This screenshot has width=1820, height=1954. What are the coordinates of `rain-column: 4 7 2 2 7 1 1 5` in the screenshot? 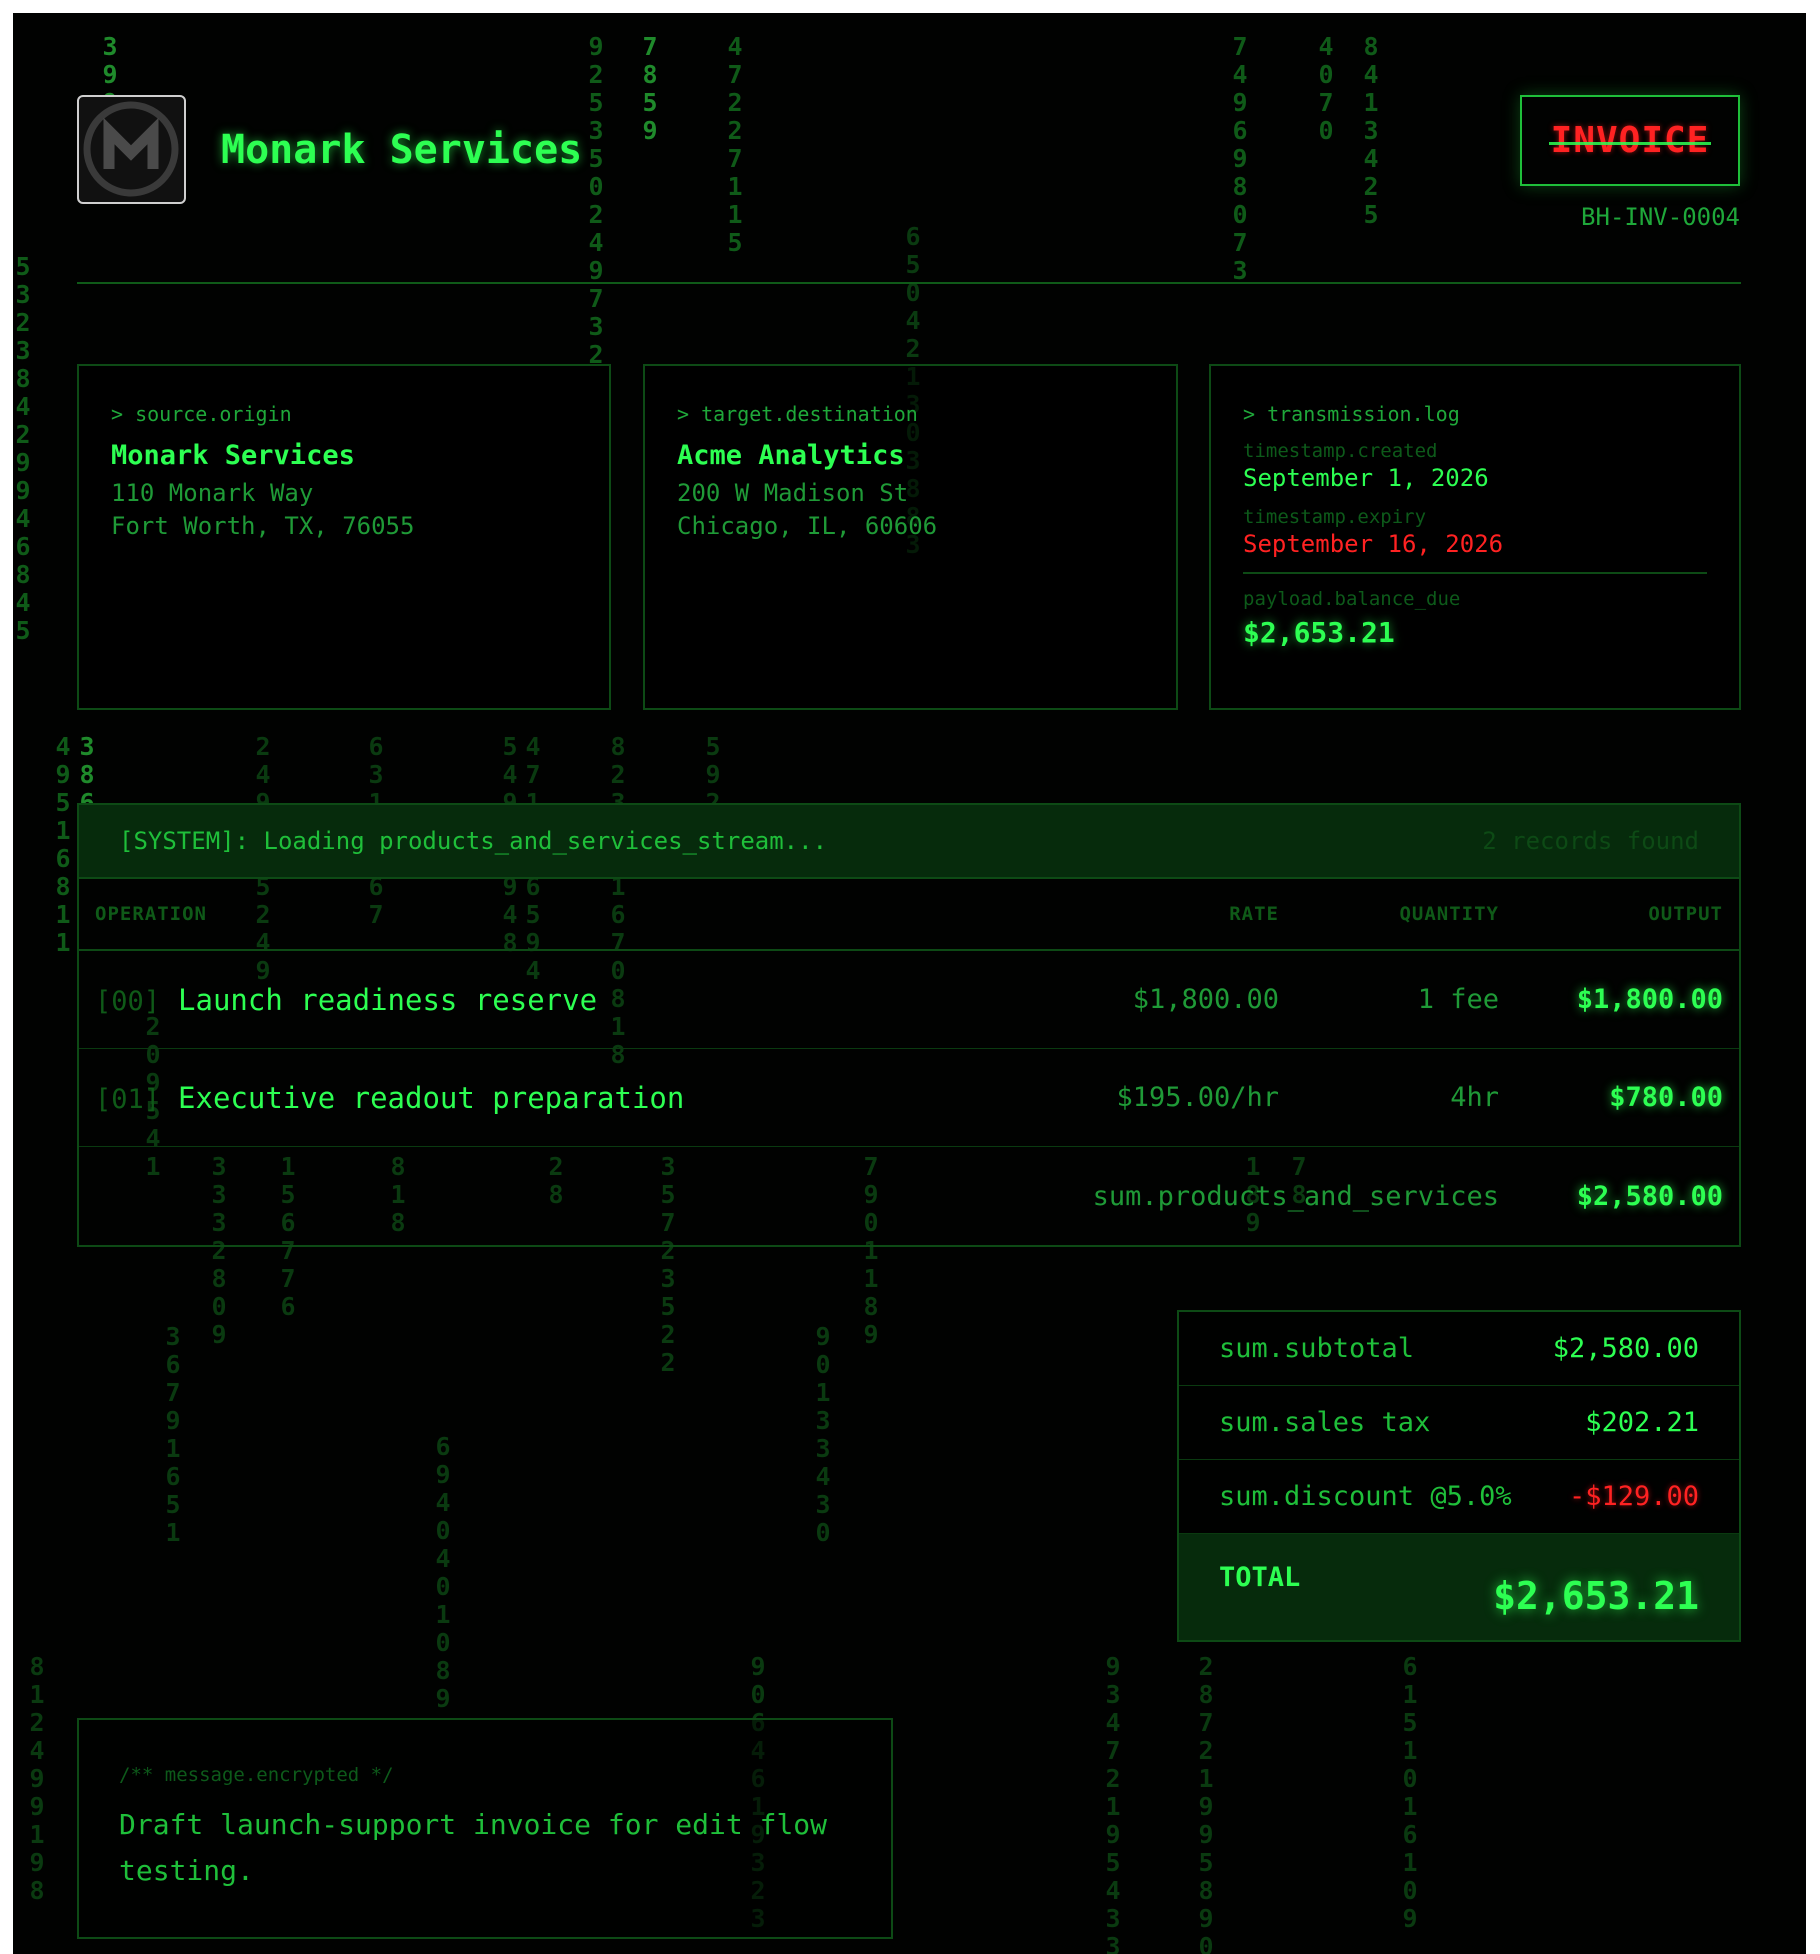 It's located at (735, 144).